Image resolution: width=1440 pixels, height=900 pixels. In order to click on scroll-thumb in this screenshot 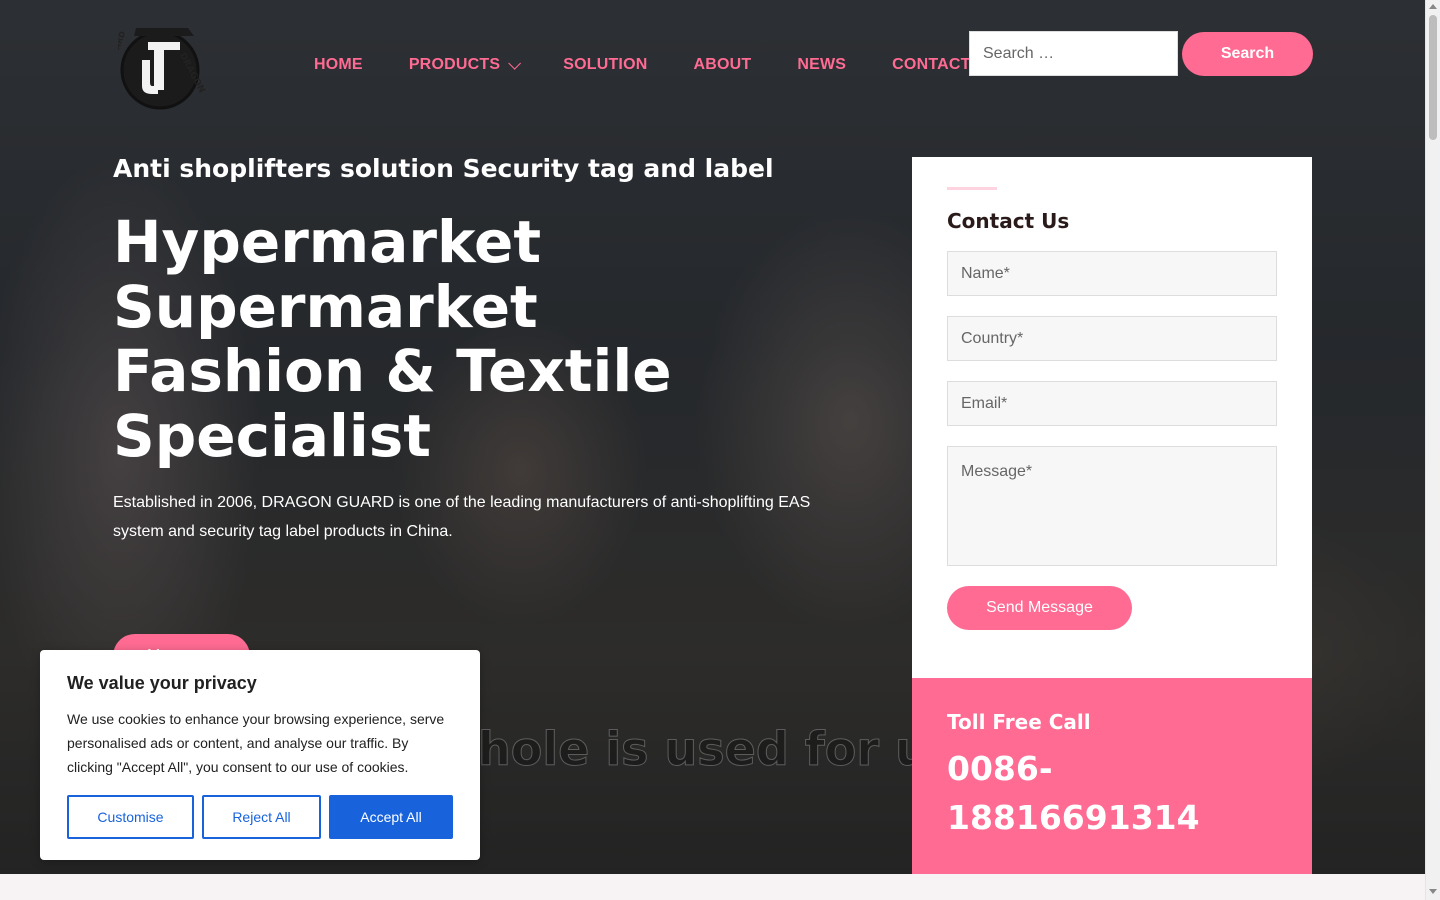, I will do `click(1433, 77)`.